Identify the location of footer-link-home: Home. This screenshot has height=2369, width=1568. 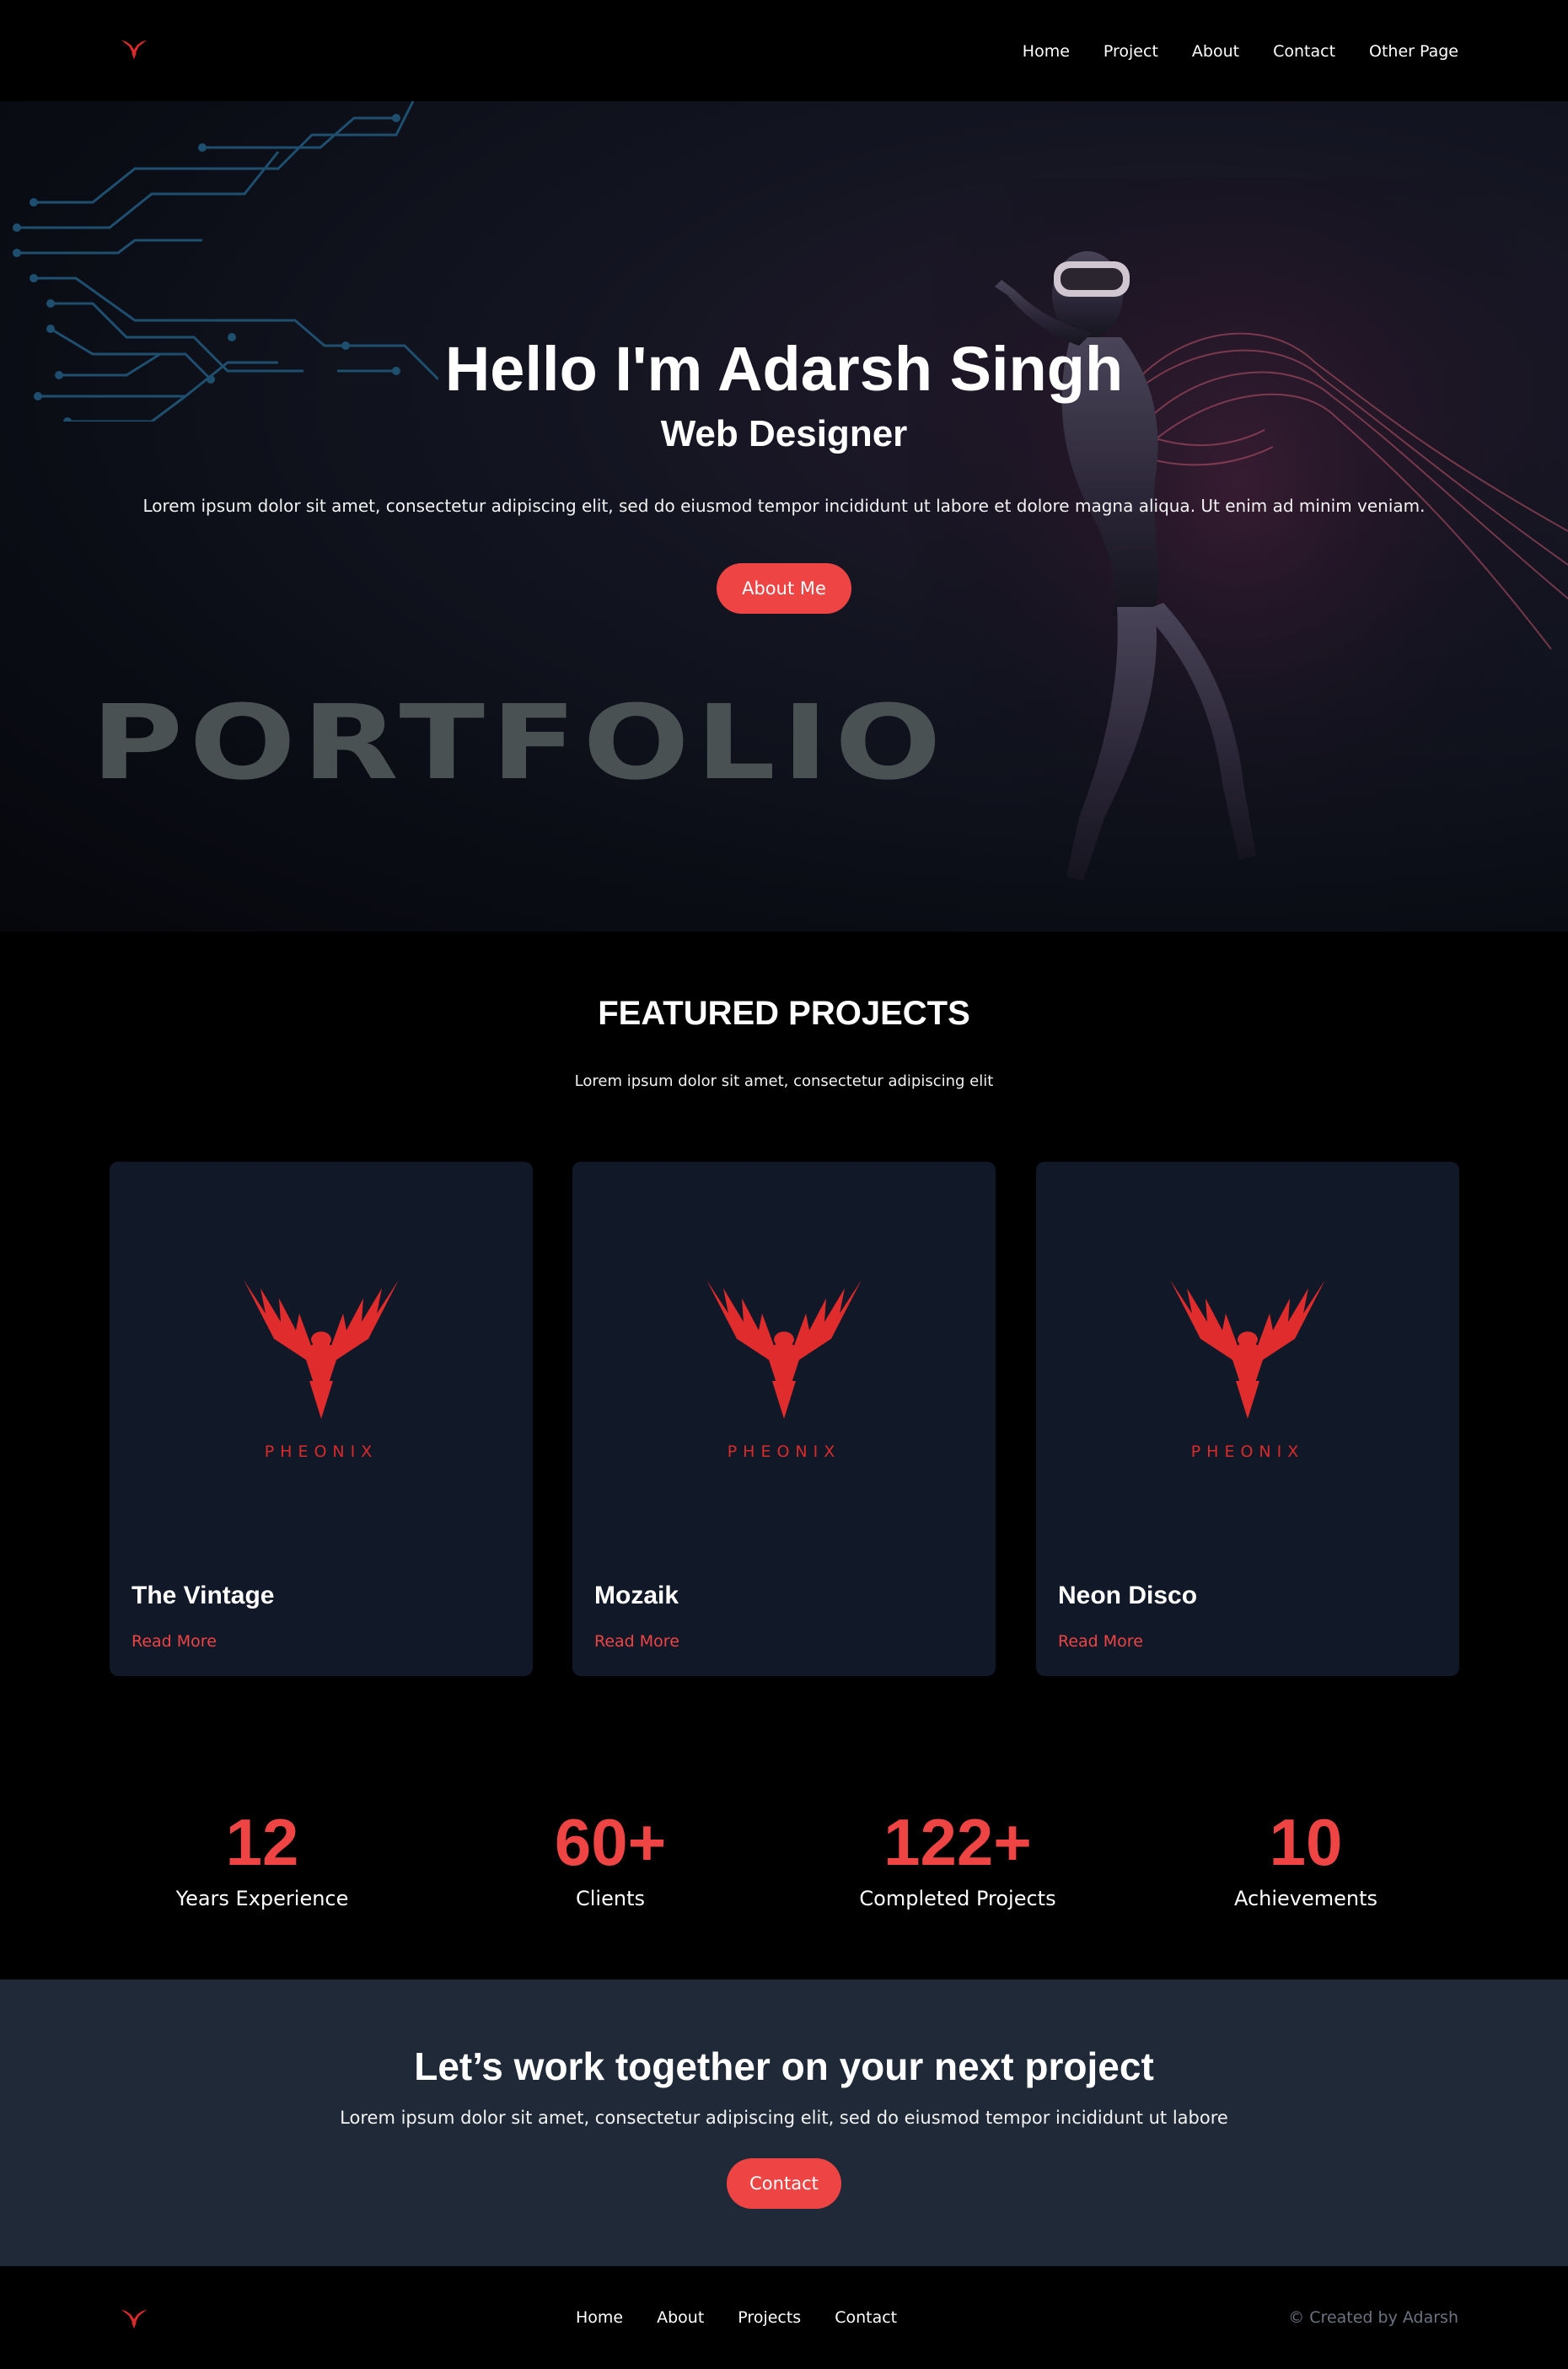
(600, 2317).